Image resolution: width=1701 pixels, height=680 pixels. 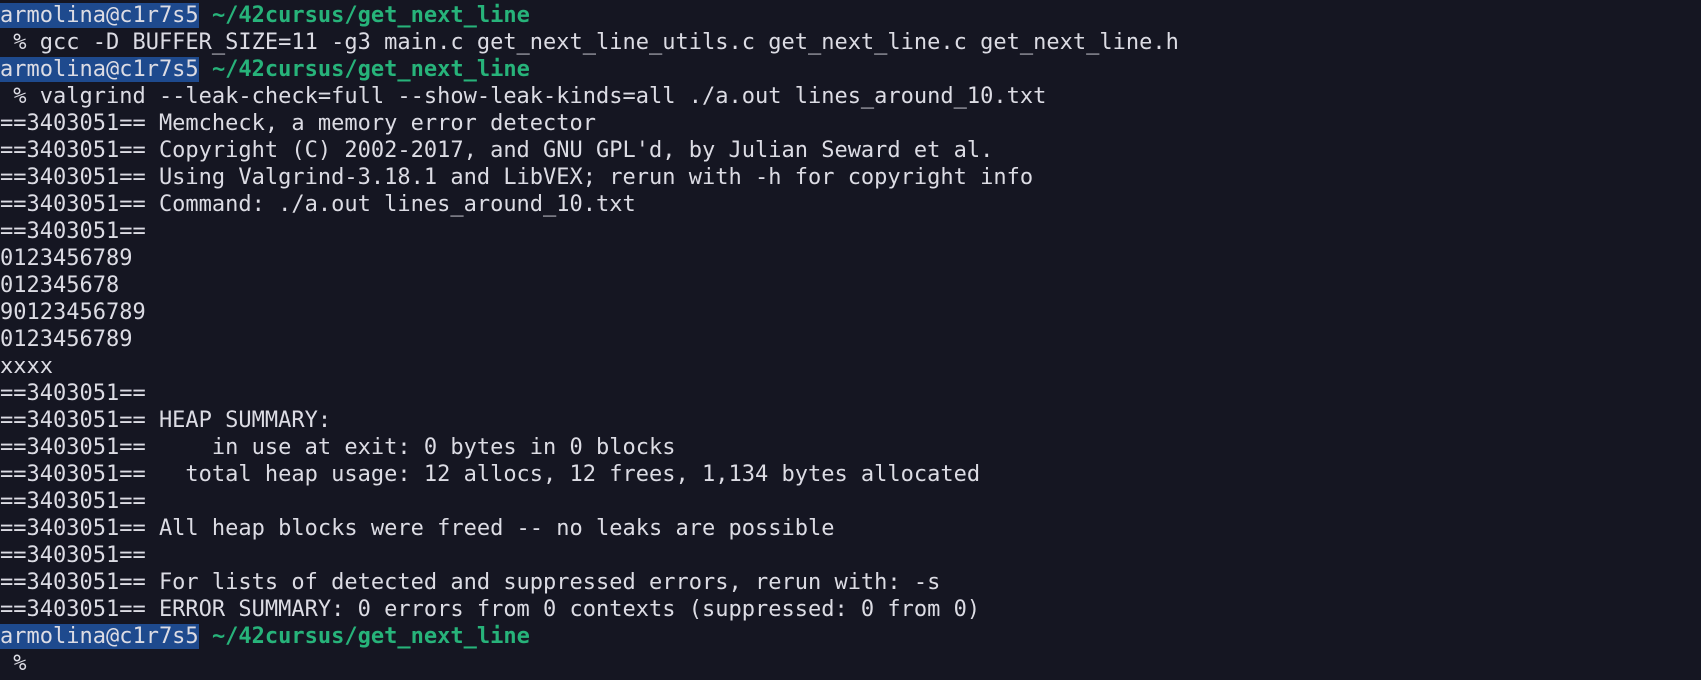 I want to click on active-command-line: %, so click(x=850, y=663).